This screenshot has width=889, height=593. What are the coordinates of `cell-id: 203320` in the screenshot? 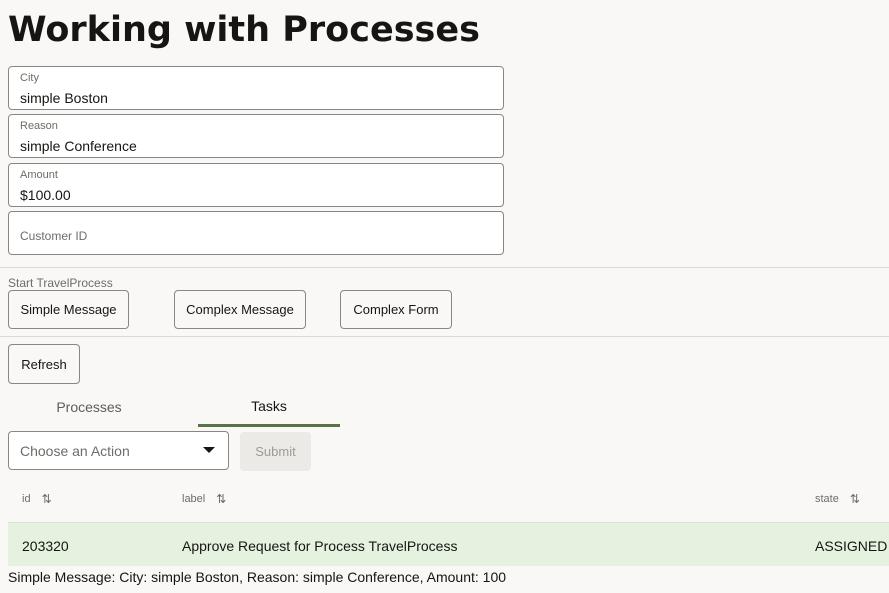 It's located at (45, 546).